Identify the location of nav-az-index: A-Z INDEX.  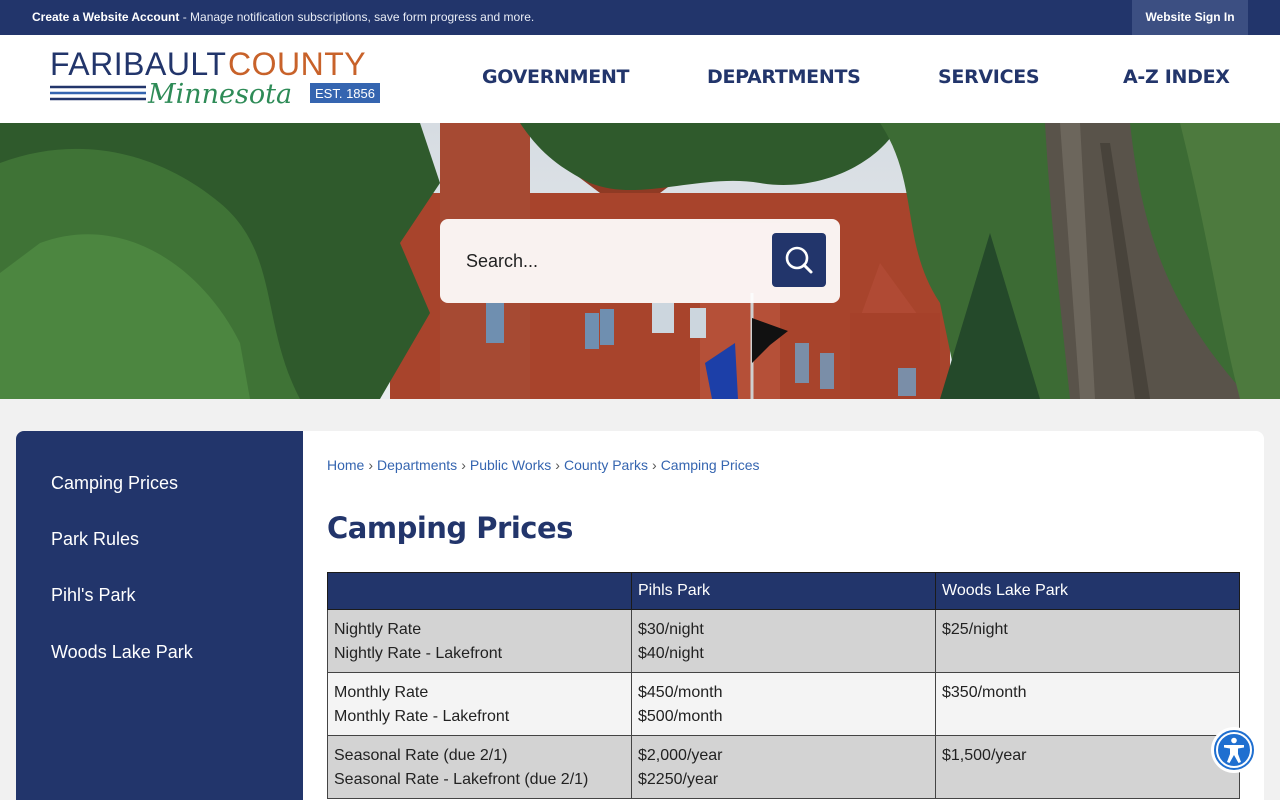
(1176, 77).